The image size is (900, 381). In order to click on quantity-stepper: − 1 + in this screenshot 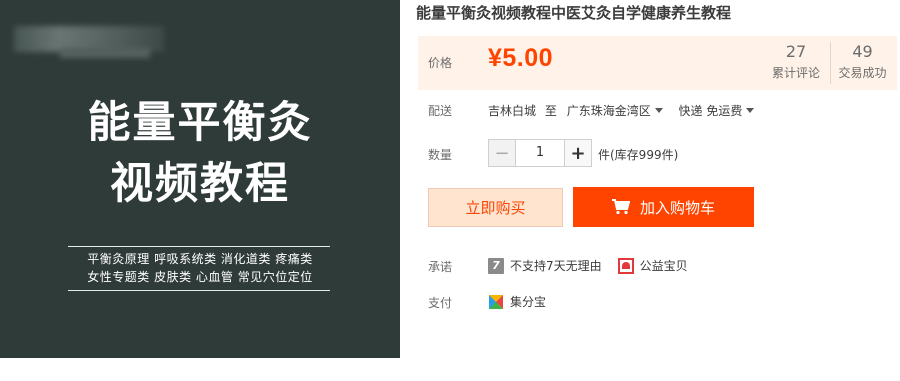, I will do `click(540, 153)`.